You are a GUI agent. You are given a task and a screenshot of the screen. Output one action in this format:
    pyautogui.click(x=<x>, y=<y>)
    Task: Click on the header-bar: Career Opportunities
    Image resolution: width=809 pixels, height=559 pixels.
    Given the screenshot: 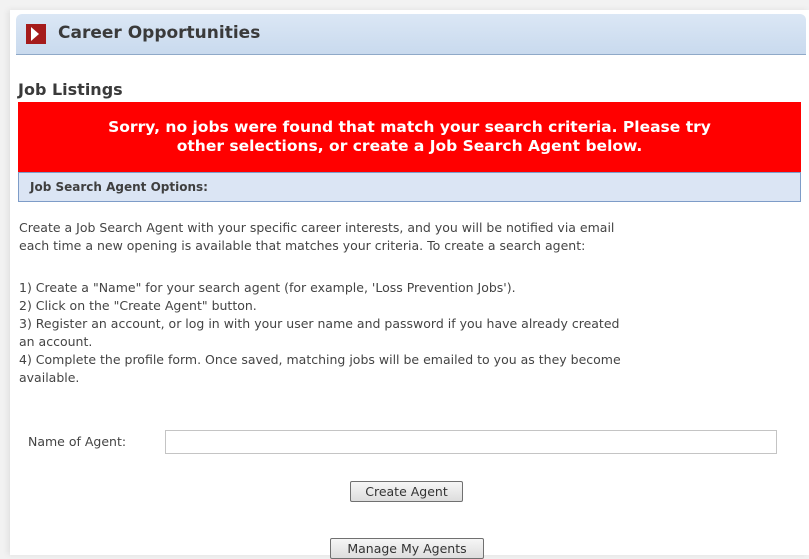 What is the action you would take?
    pyautogui.click(x=411, y=34)
    